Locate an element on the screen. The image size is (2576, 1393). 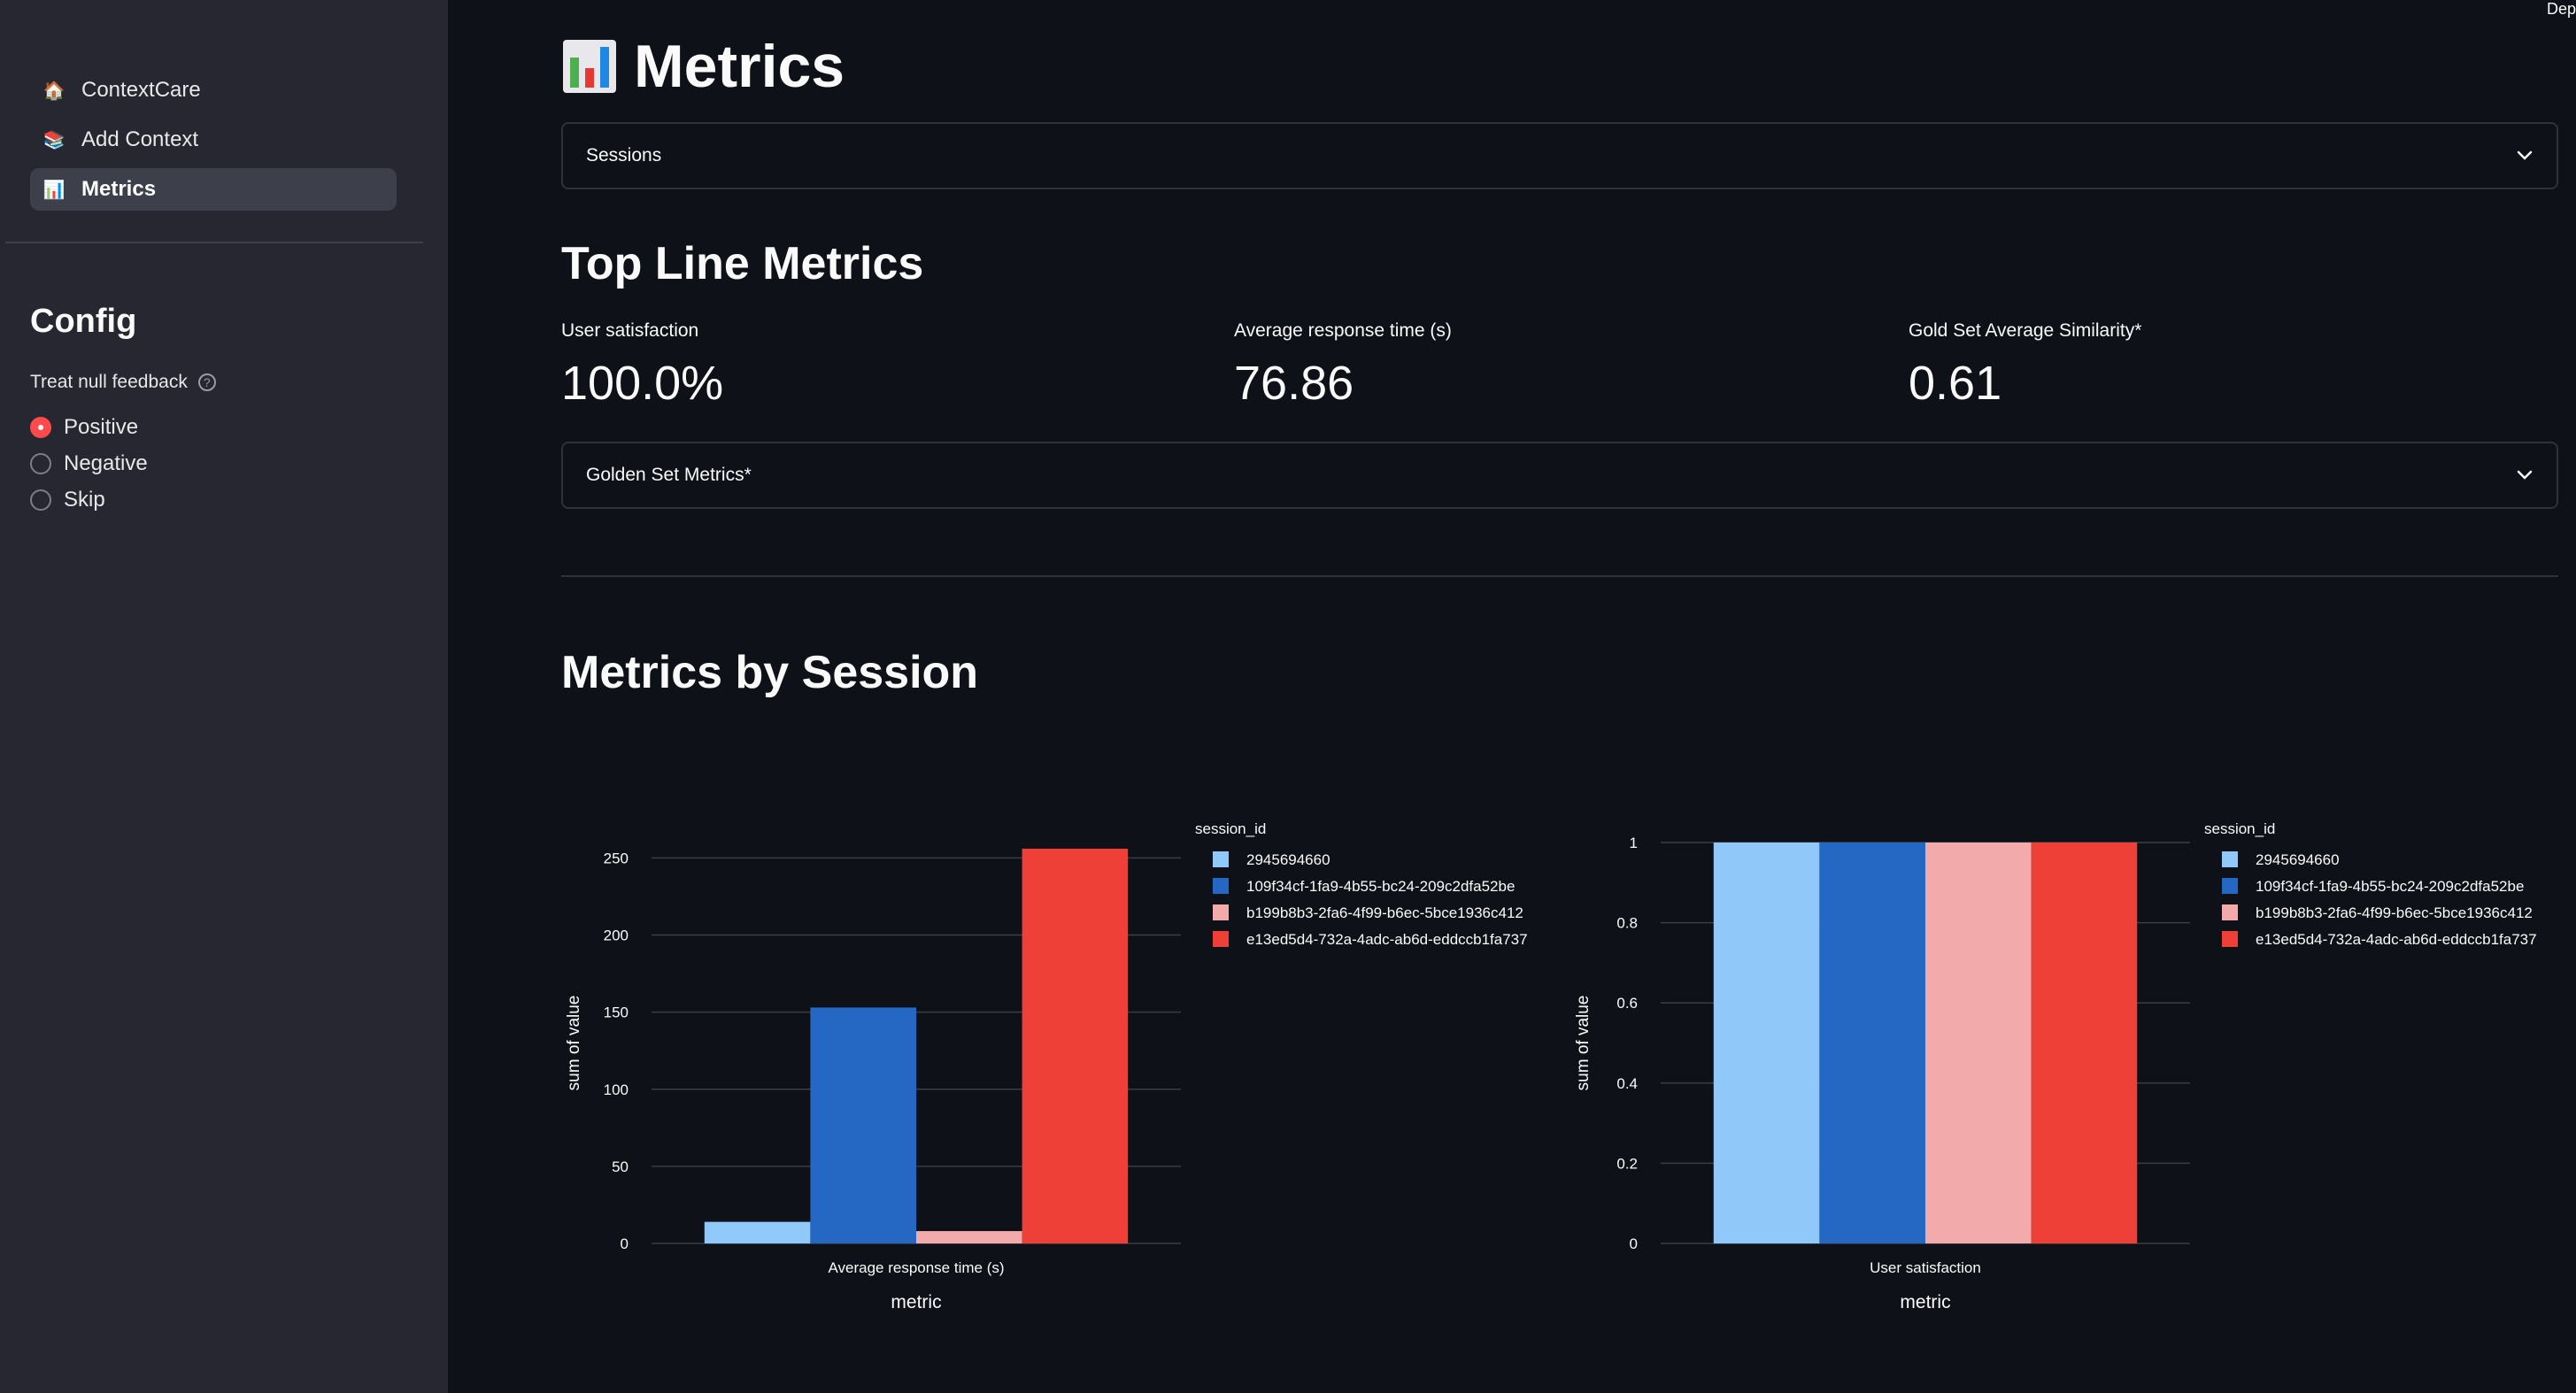
metrics-by-session-heading: Metrics by Session is located at coordinates (770, 672).